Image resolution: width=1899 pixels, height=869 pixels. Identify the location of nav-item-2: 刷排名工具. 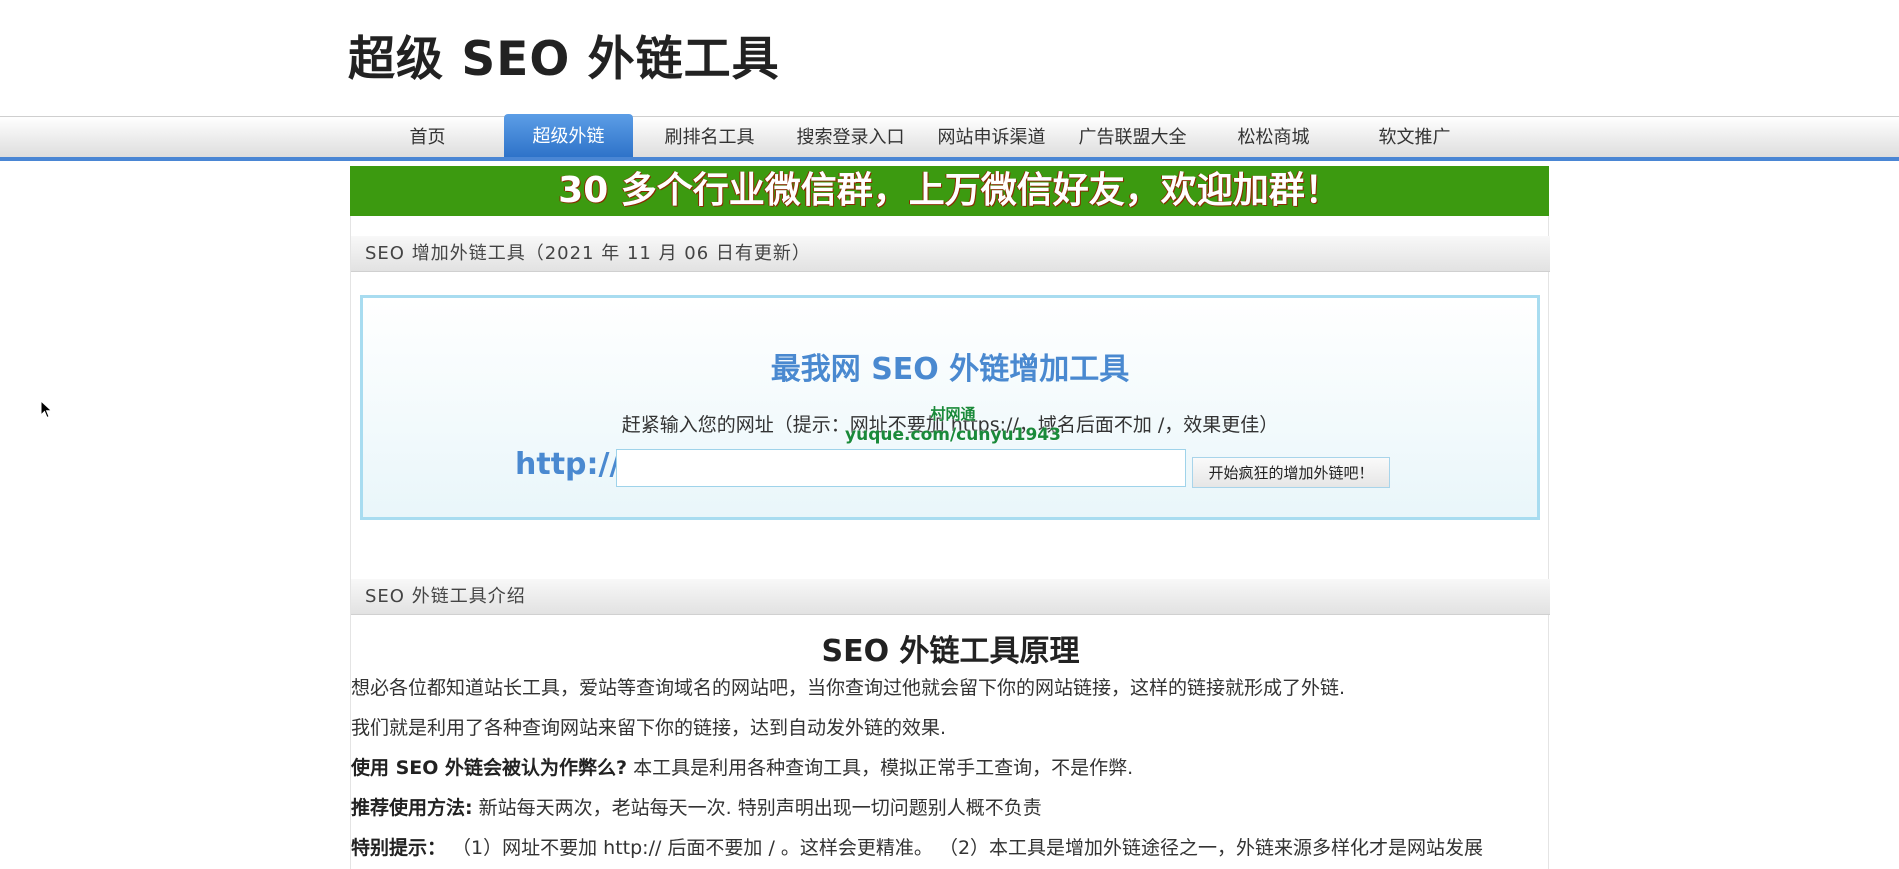
(709, 137).